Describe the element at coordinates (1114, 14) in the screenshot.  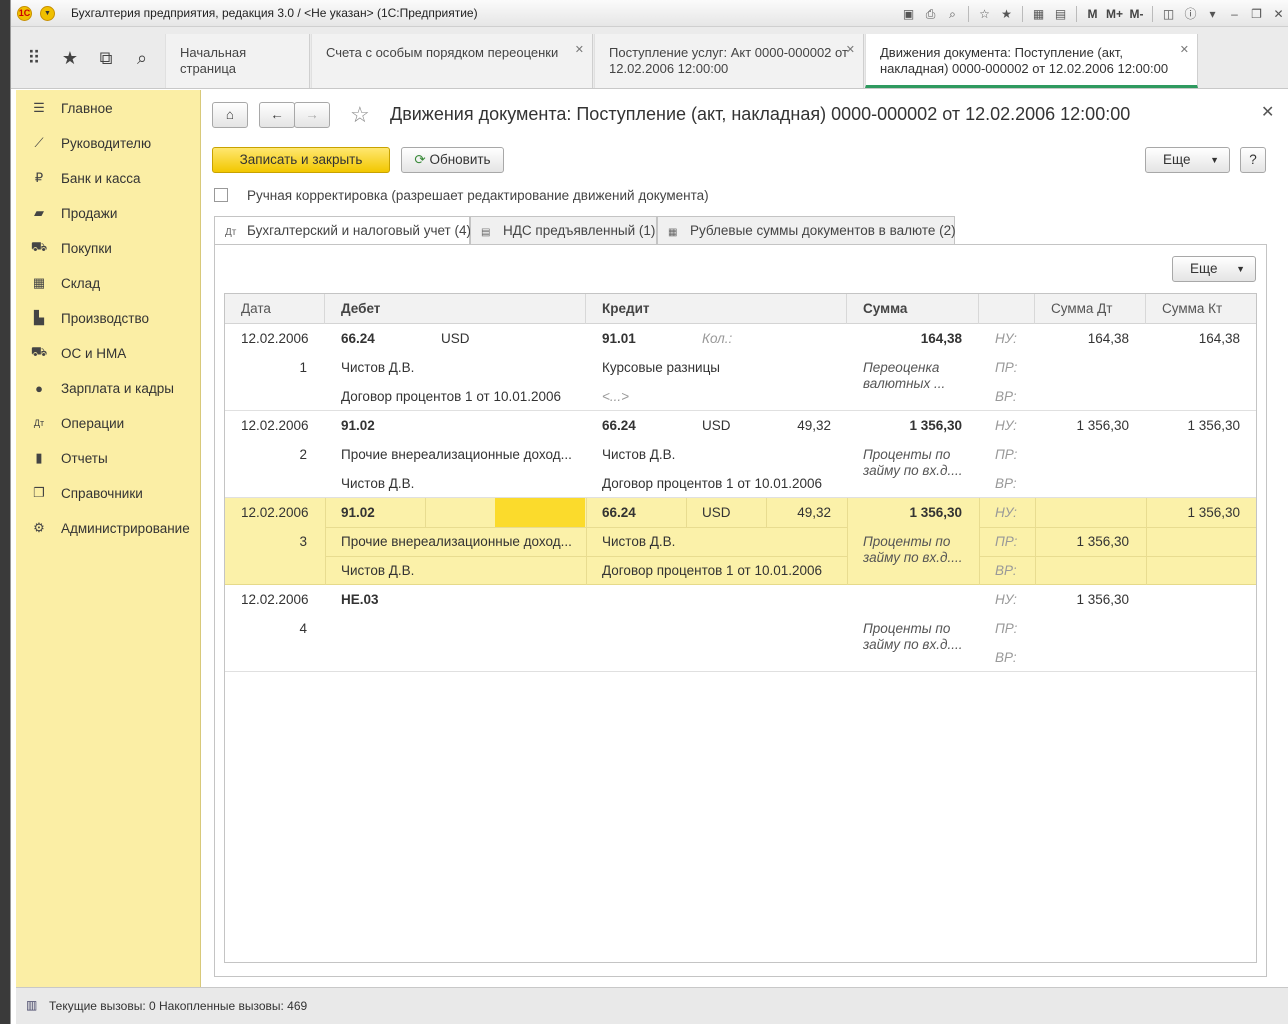
I see `memory-plus-icon: M+` at that location.